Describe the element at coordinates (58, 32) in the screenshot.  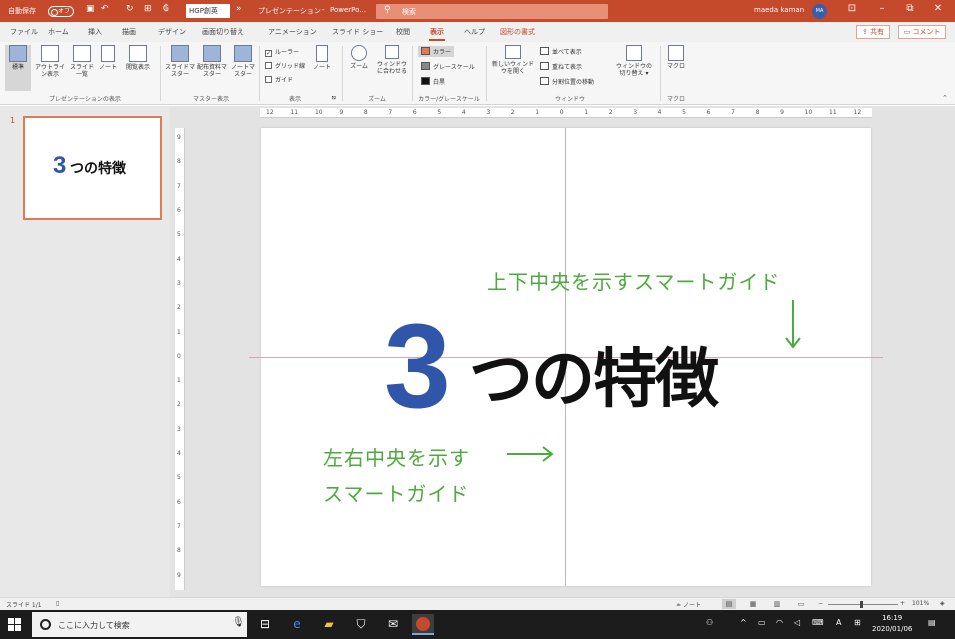
I see `tab-home: ホーム` at that location.